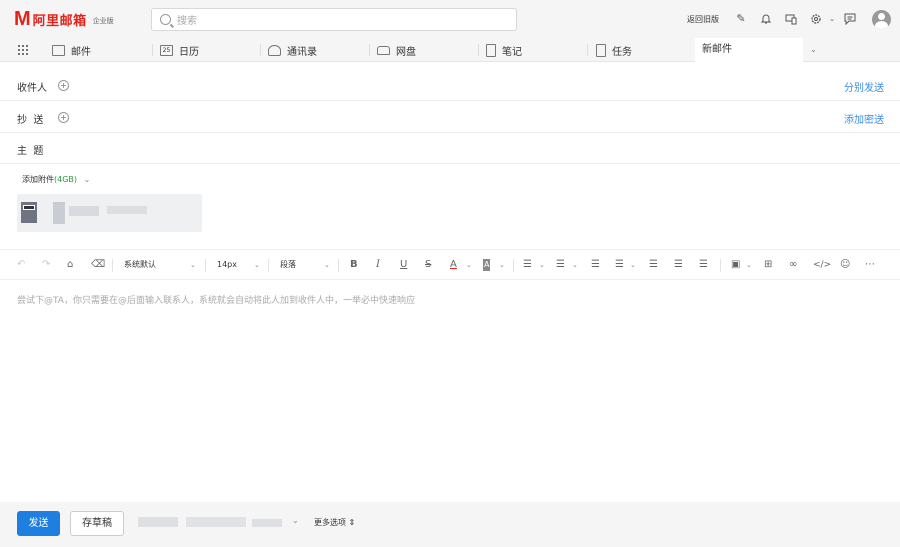 This screenshot has height=547, width=900. Describe the element at coordinates (98, 265) in the screenshot. I see `eraser-icon: ⌫` at that location.